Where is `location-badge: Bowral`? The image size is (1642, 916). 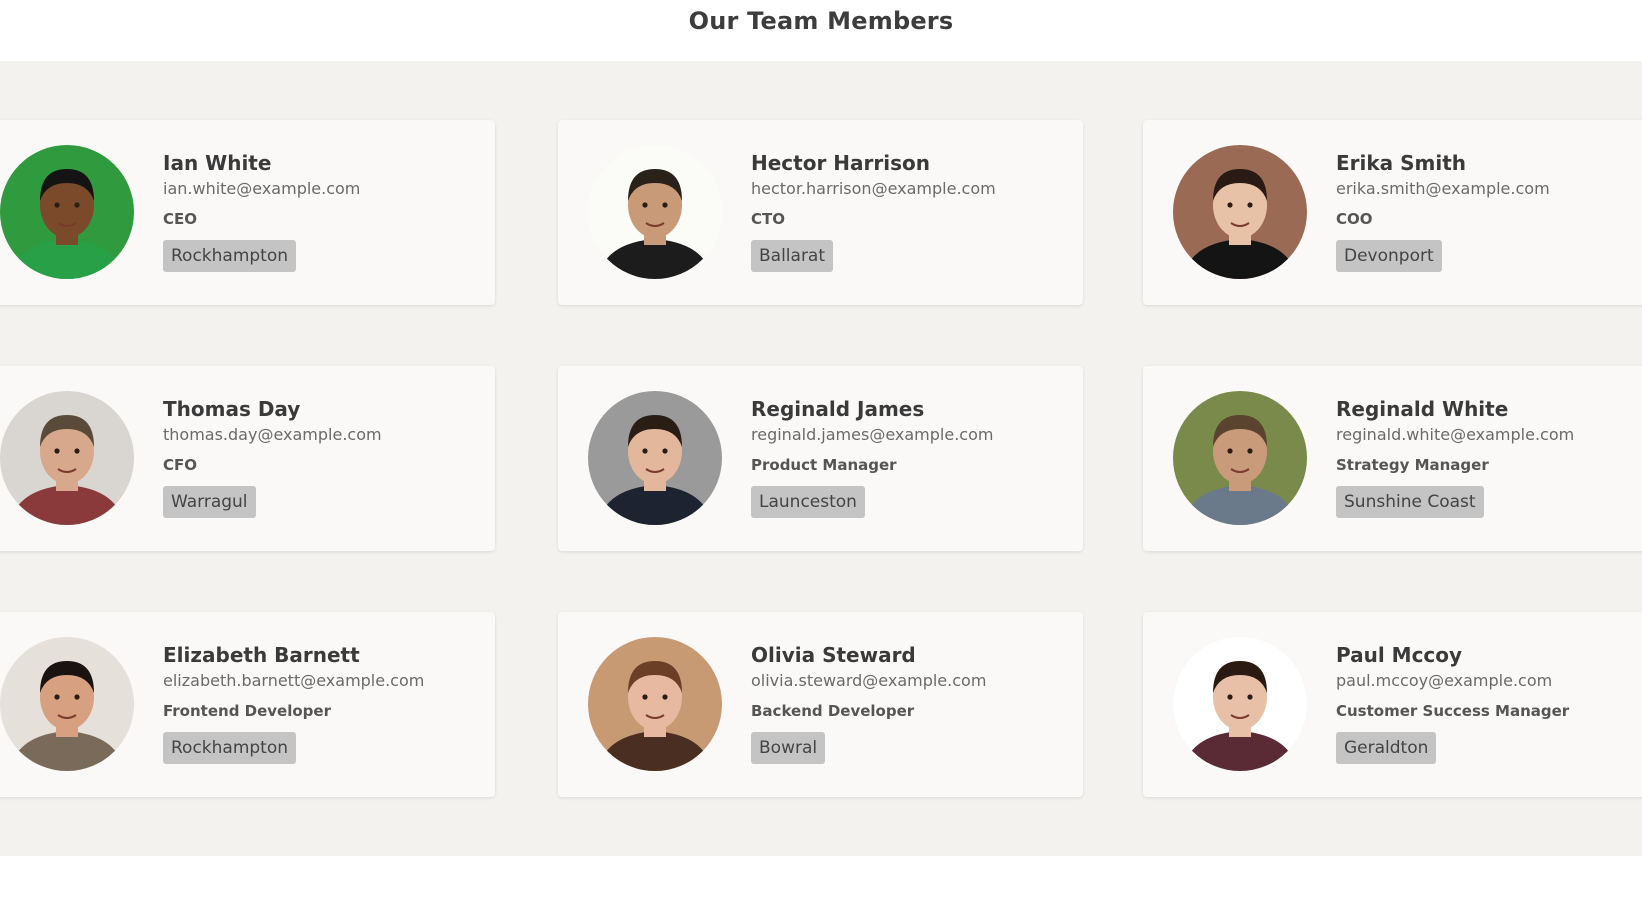 location-badge: Bowral is located at coordinates (788, 748).